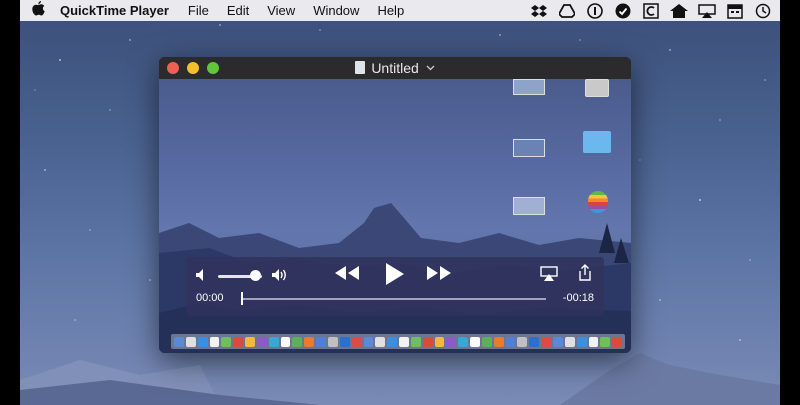 The image size is (800, 405). I want to click on title-bar: Untitled, so click(395, 68).